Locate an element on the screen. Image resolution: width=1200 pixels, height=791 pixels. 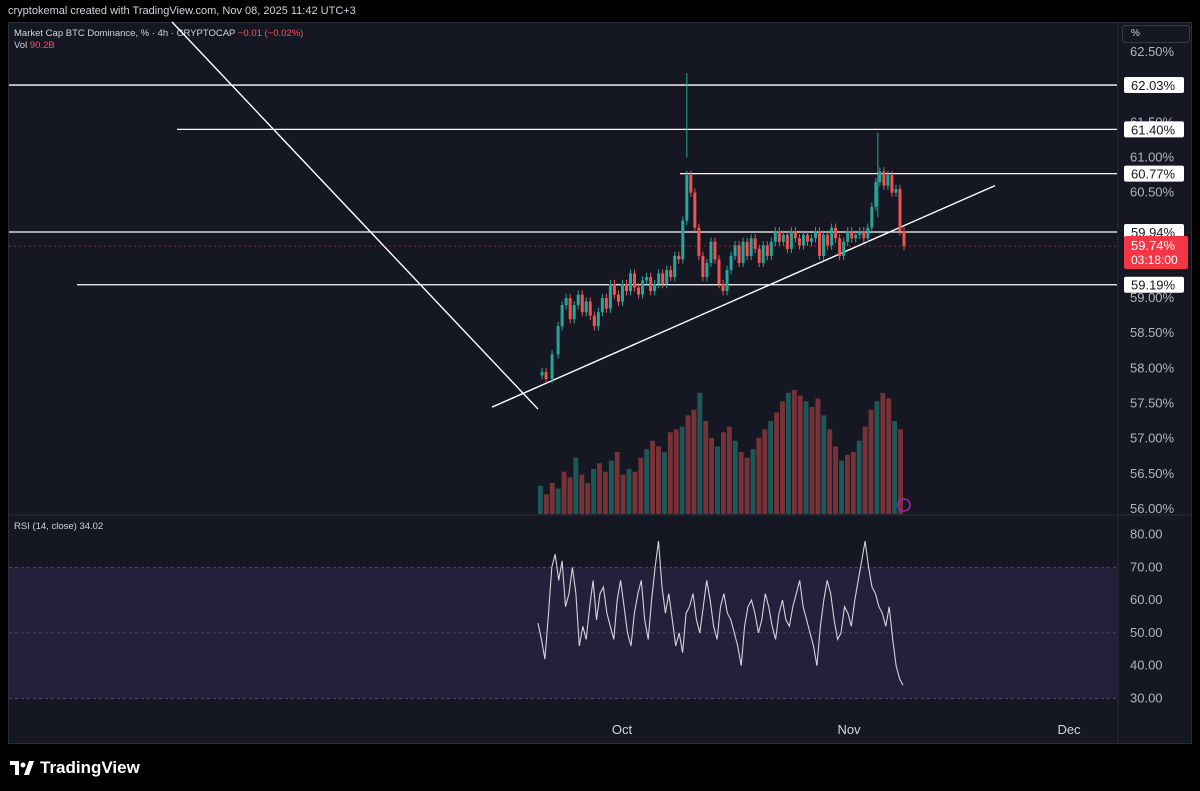
price-tick-label: 56.50% is located at coordinates (1152, 473).